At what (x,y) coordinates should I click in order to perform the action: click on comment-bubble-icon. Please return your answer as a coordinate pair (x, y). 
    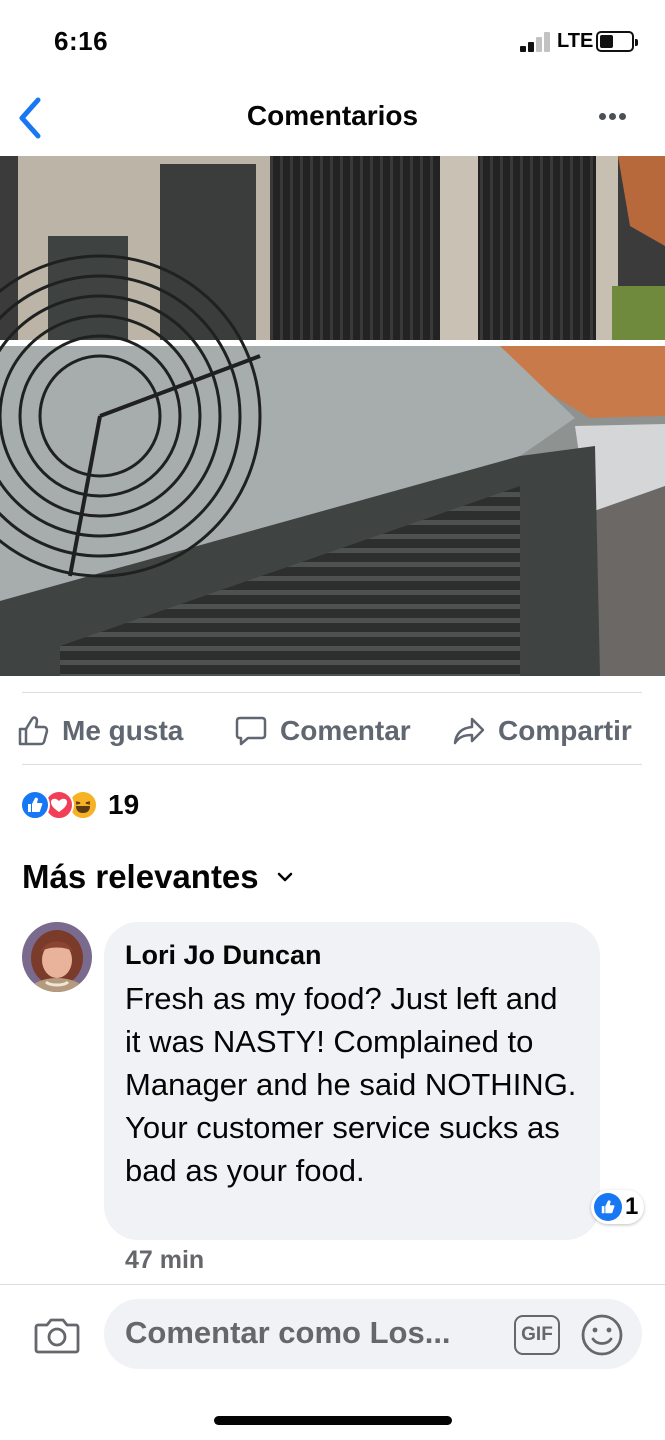
    Looking at the image, I should click on (251, 731).